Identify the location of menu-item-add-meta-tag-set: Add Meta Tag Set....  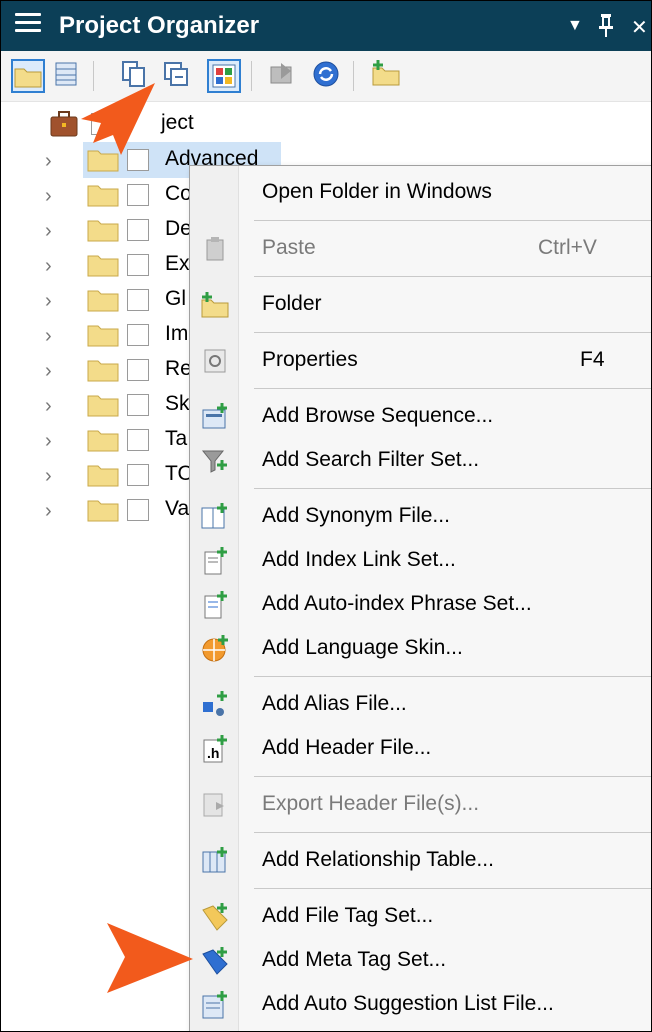
(420, 960).